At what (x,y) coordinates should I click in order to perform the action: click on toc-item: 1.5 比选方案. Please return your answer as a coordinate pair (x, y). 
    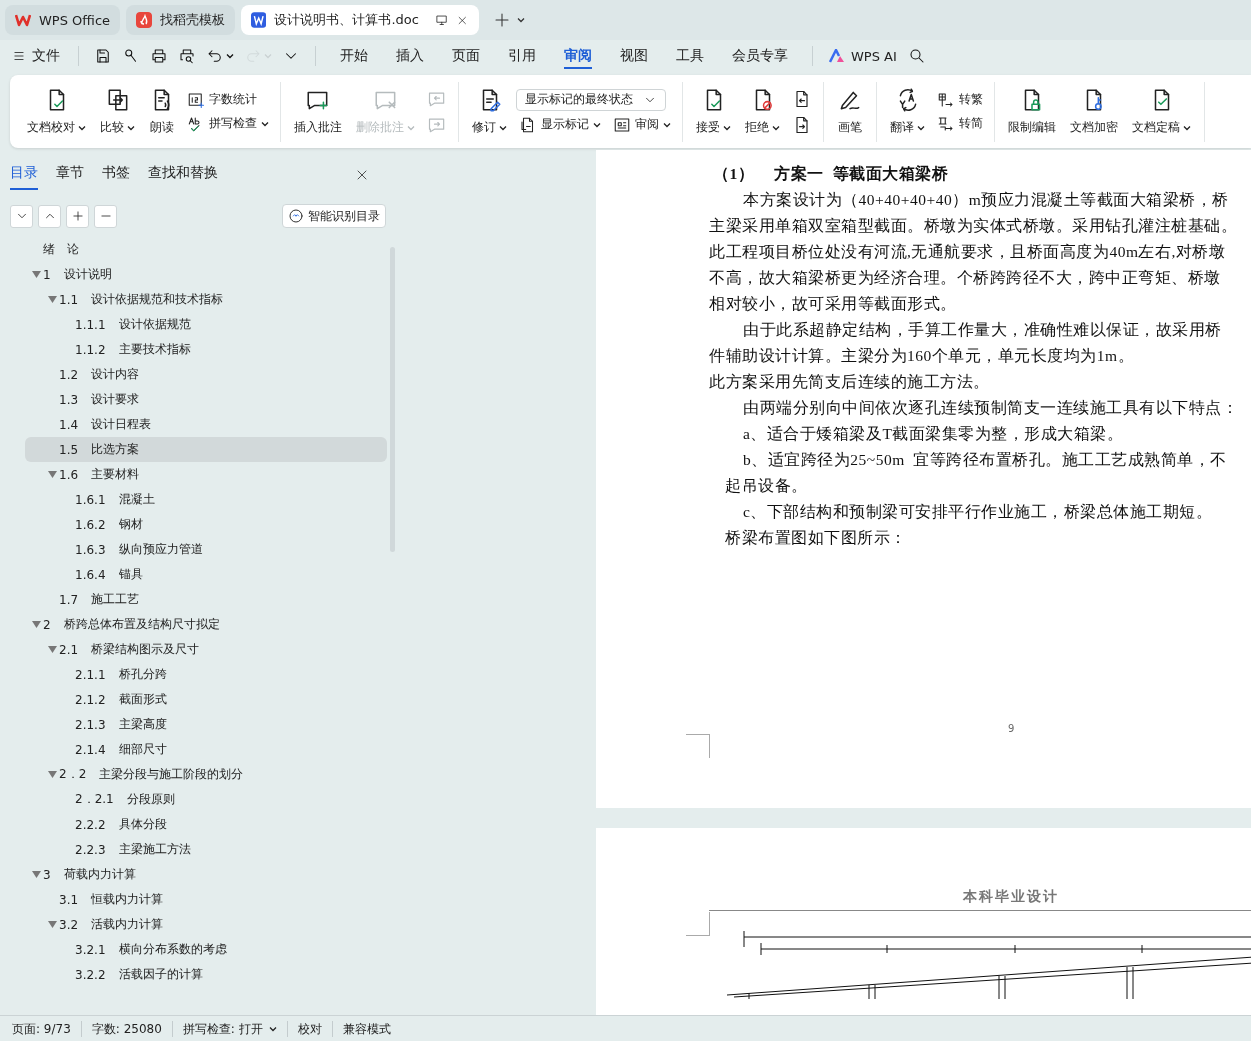
    Looking at the image, I should click on (206, 449).